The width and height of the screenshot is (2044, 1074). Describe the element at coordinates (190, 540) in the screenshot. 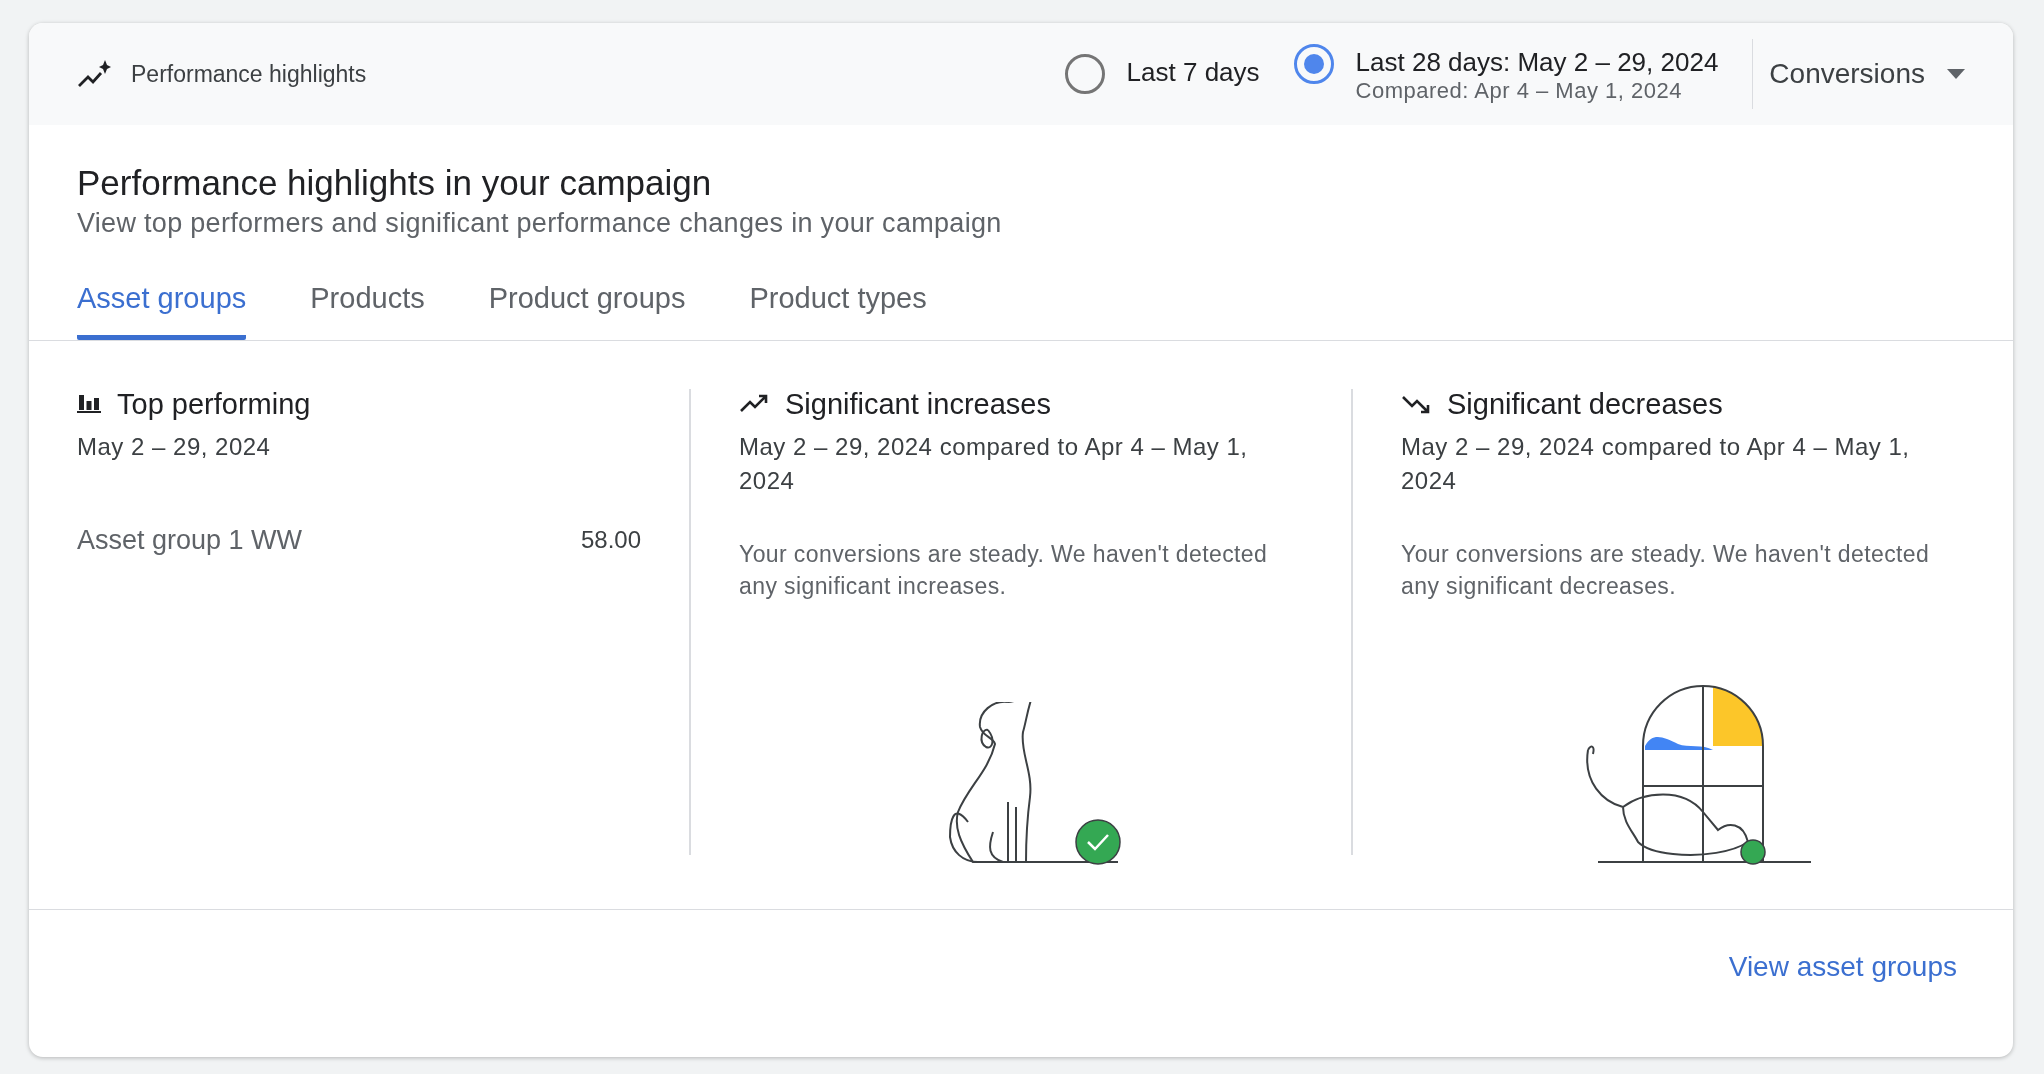

I see `asset-group-name: Asset group 1 WW` at that location.